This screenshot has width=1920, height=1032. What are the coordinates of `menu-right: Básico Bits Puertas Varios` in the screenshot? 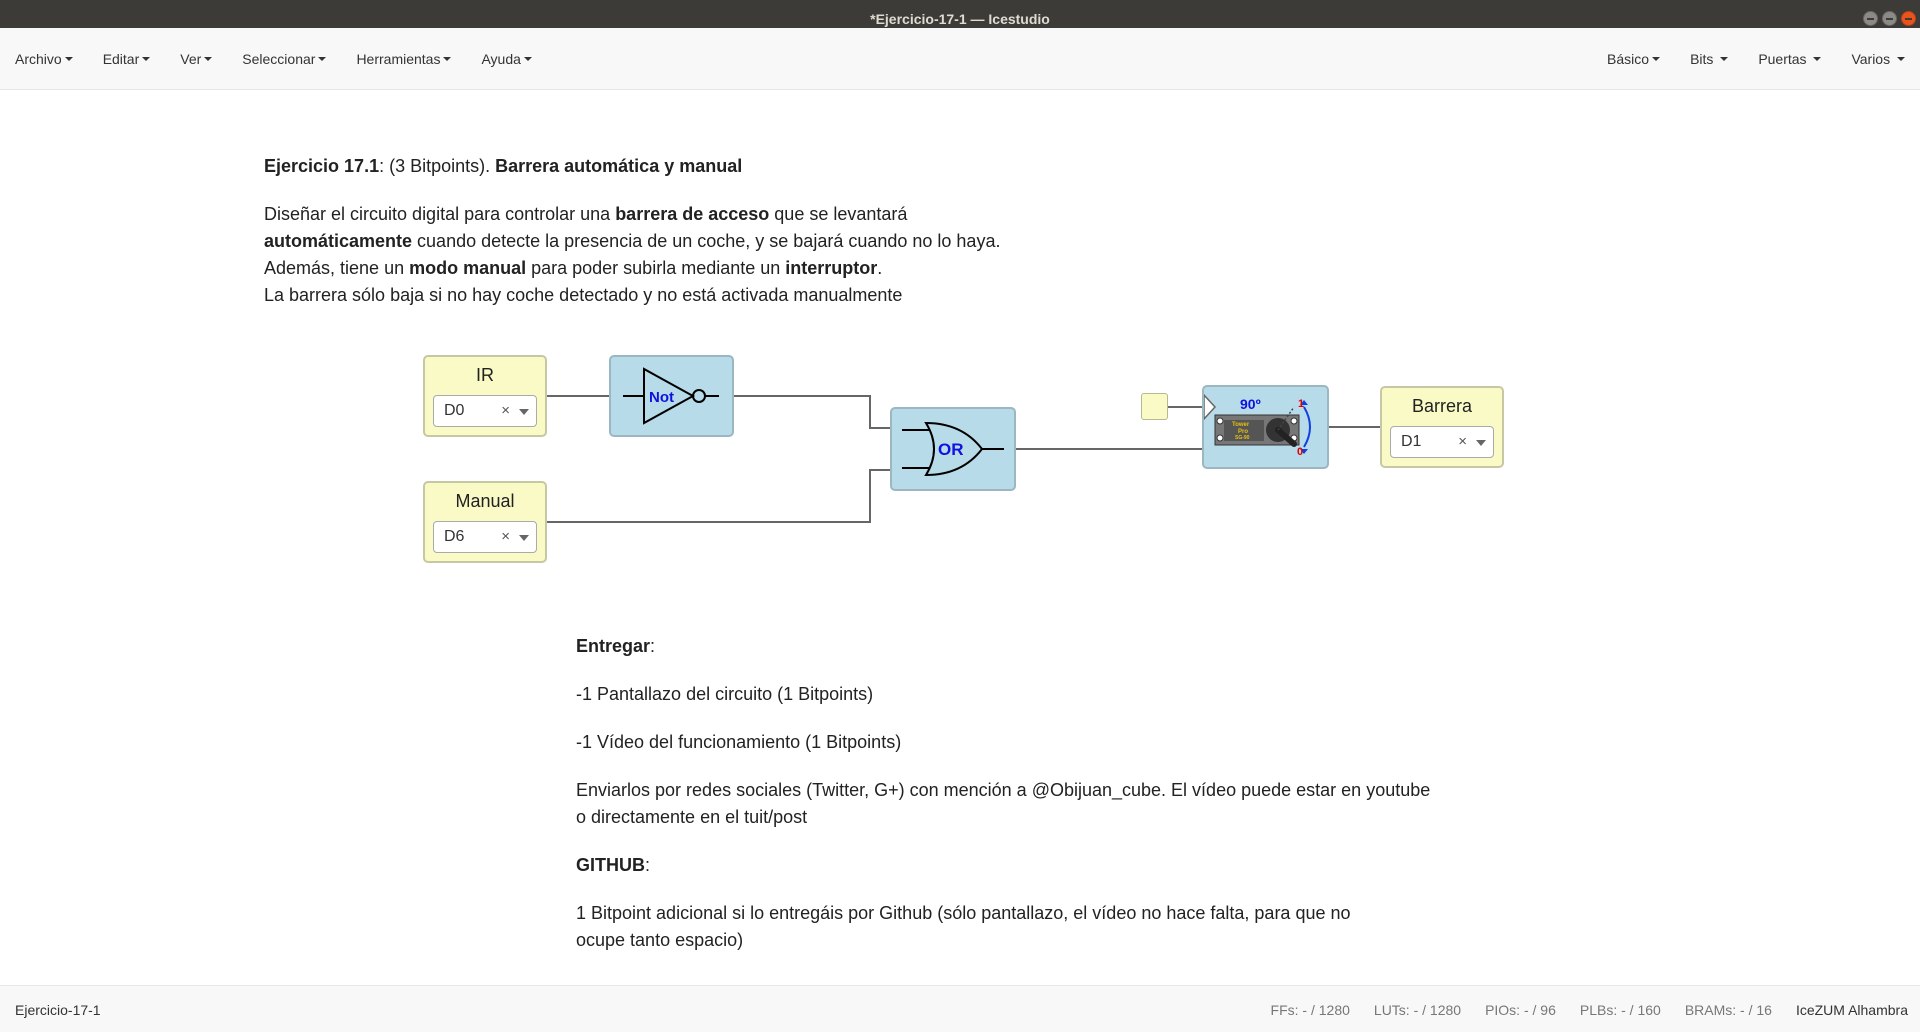 It's located at (1756, 59).